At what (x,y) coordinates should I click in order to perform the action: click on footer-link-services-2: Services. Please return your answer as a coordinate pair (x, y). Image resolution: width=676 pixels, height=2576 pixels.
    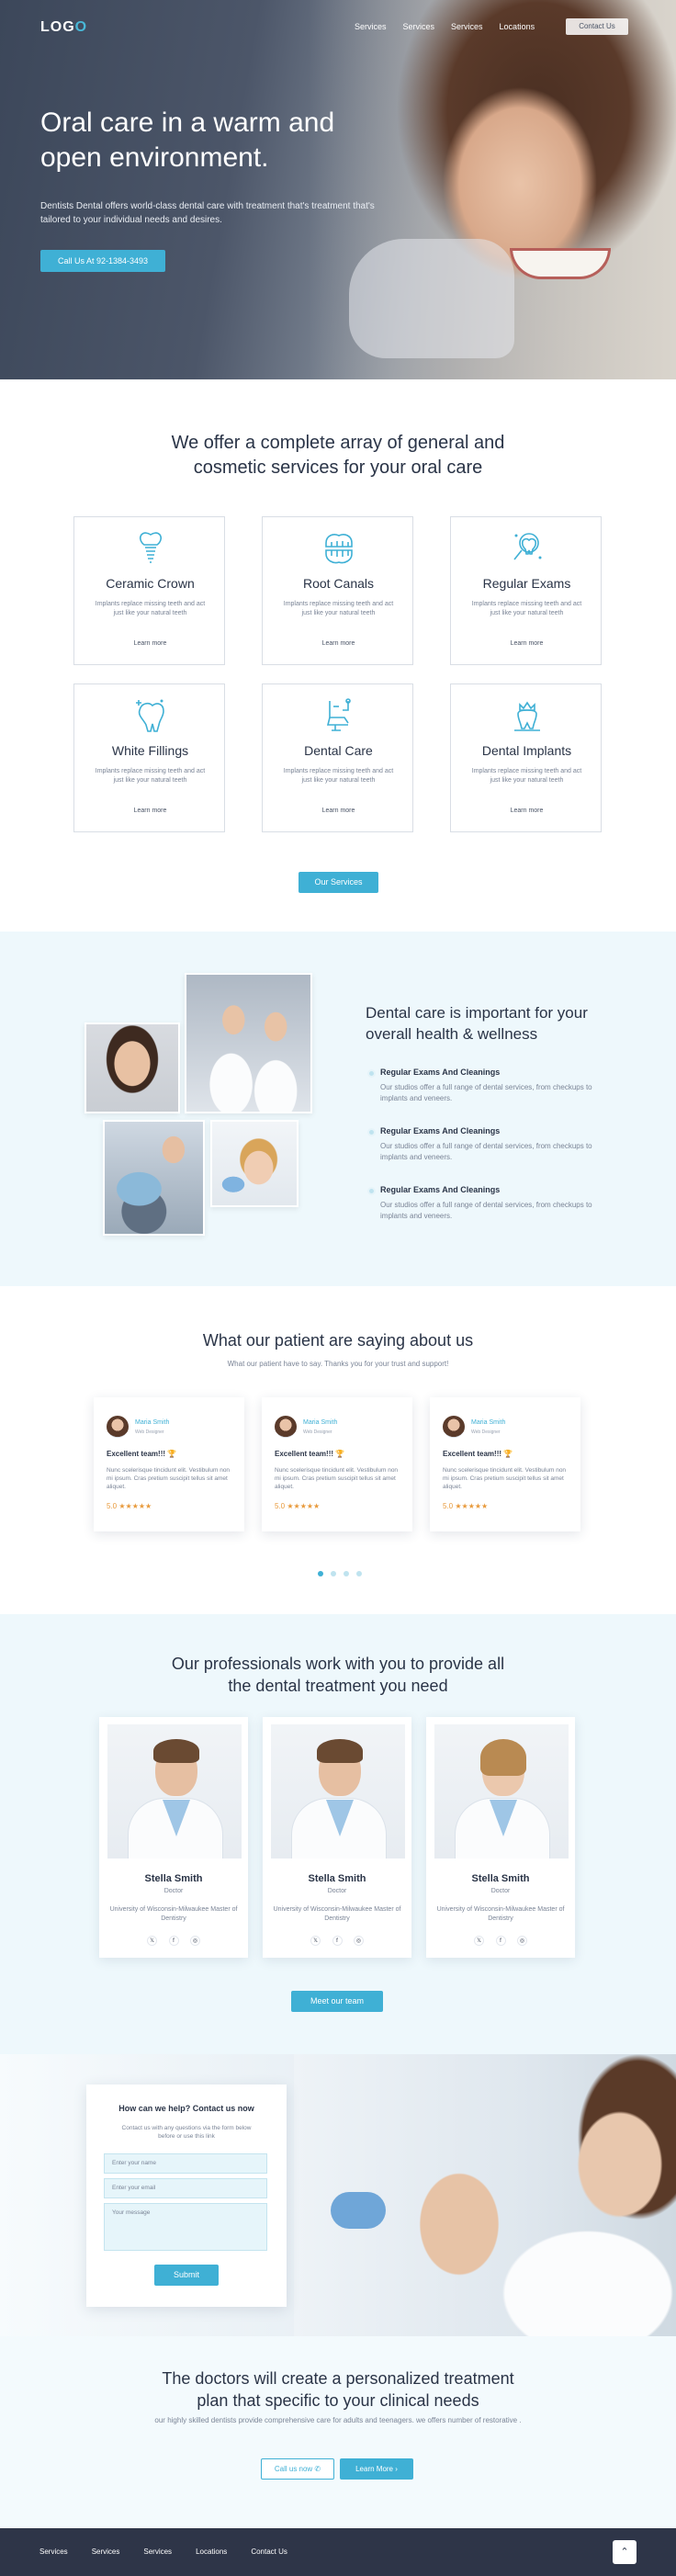
    Looking at the image, I should click on (106, 2552).